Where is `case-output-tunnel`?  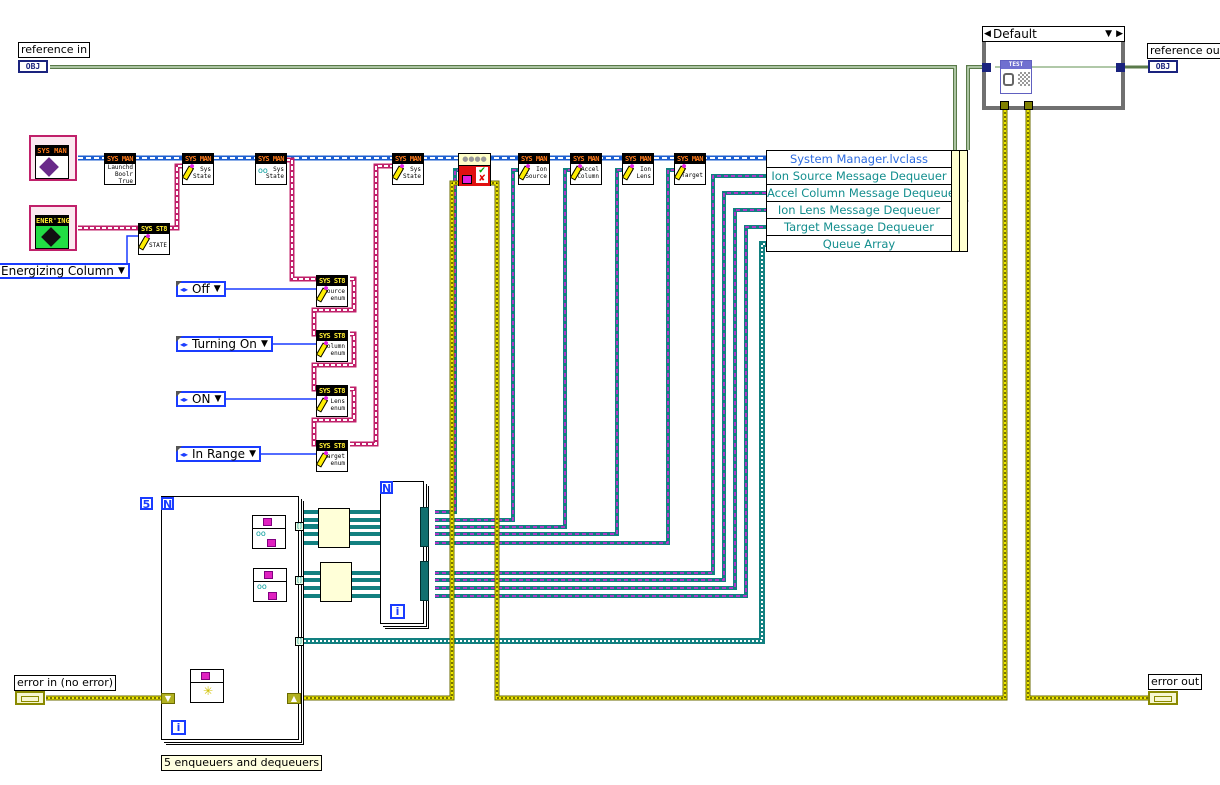 case-output-tunnel is located at coordinates (1120, 67).